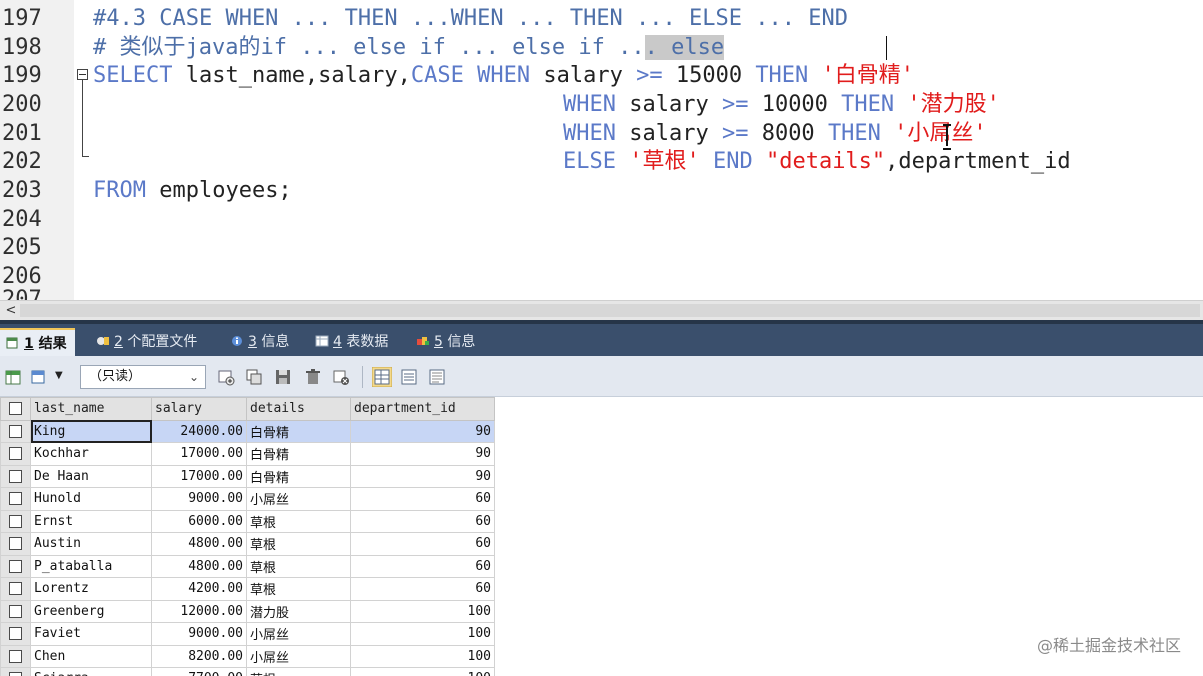 Image resolution: width=1203 pixels, height=676 pixels. I want to click on column-header-last-name: last_name, so click(91, 409).